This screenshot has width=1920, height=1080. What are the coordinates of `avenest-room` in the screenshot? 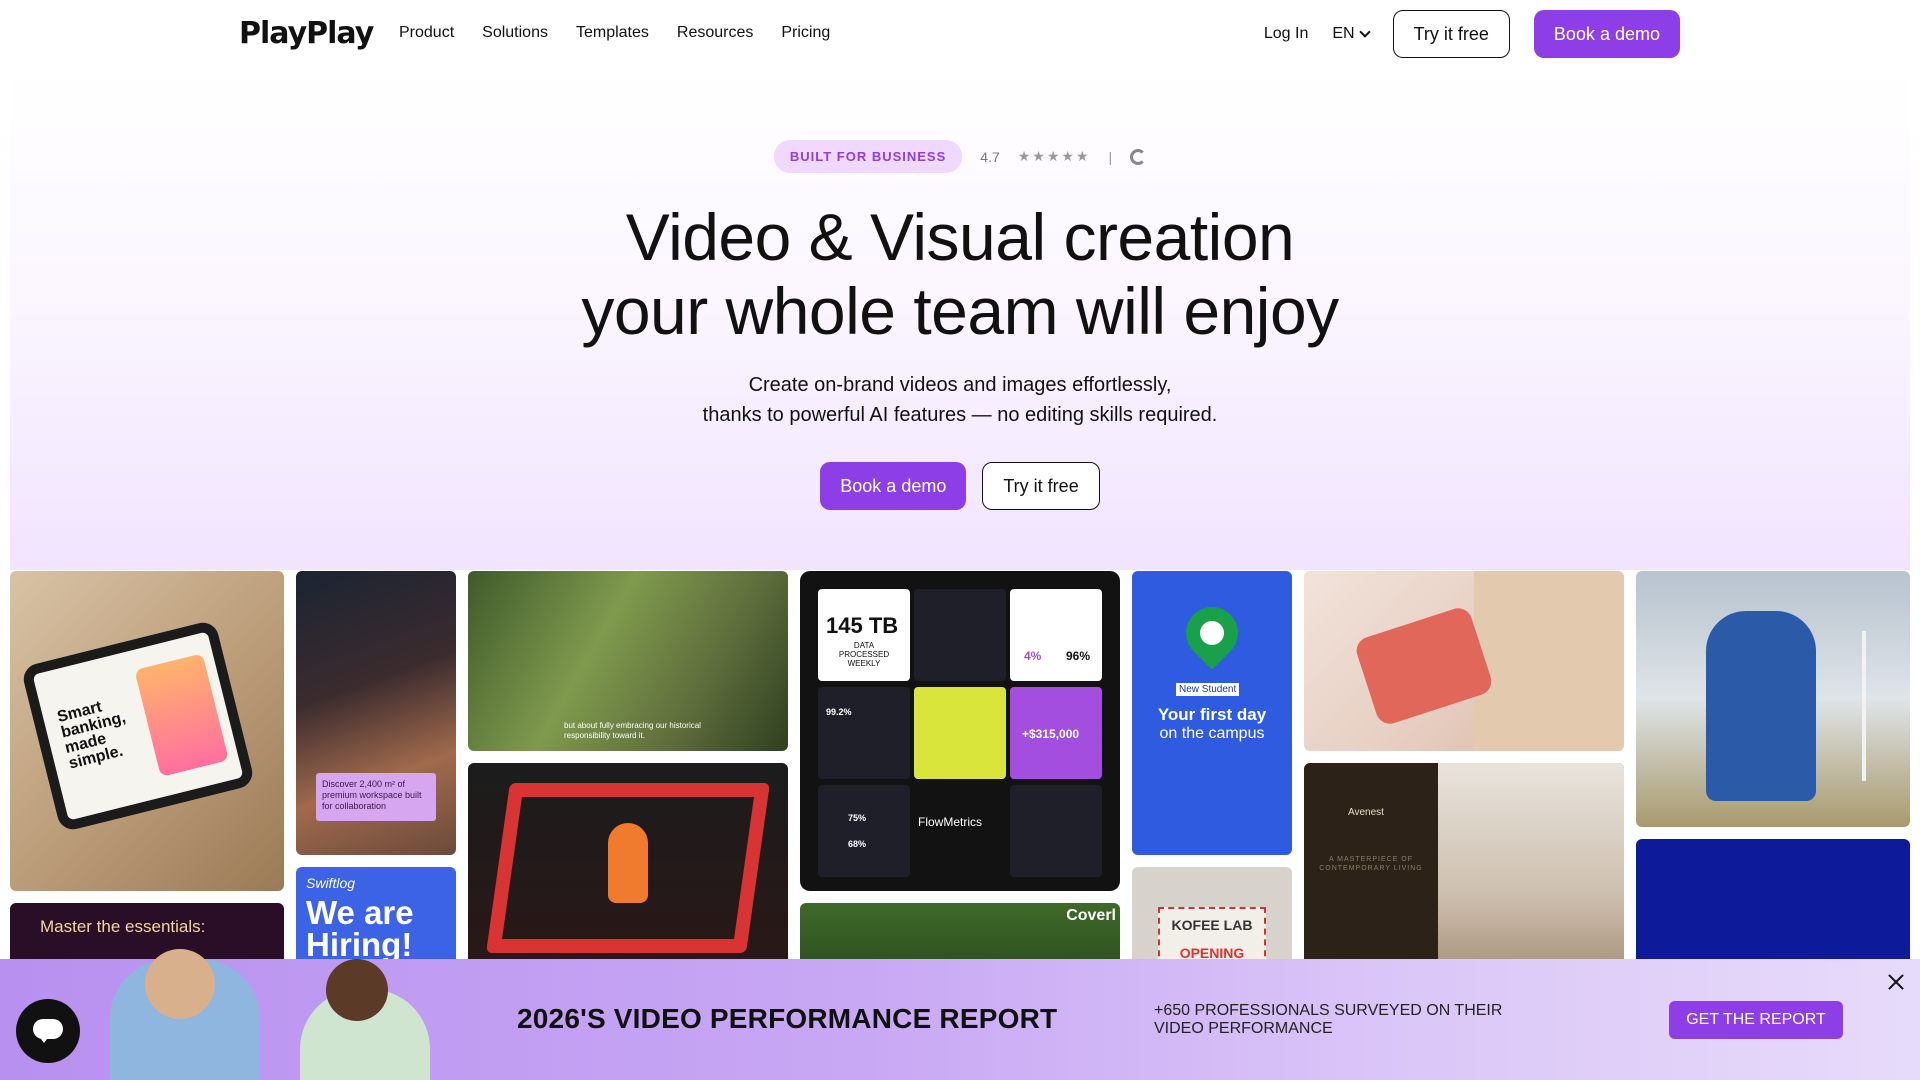 It's located at (1531, 873).